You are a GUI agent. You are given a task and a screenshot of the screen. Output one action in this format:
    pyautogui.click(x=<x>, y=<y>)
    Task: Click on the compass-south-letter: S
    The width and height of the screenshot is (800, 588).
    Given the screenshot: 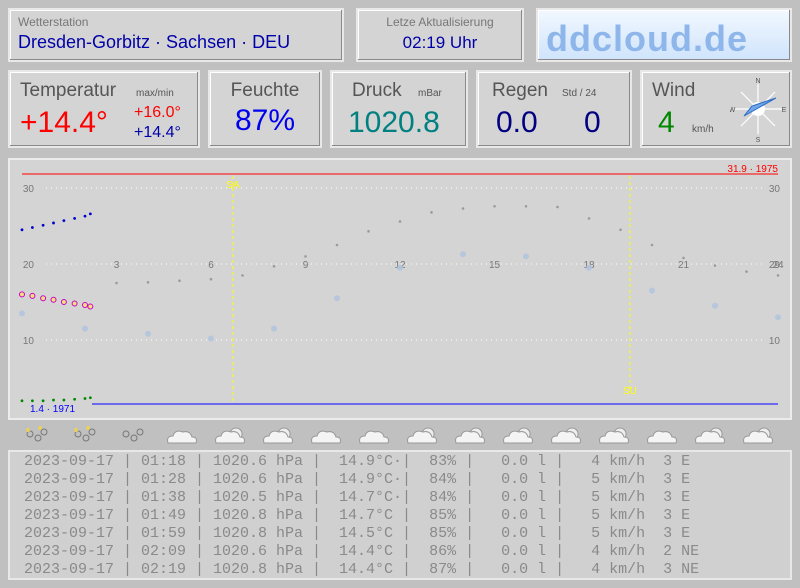 What is the action you would take?
    pyautogui.click(x=758, y=140)
    